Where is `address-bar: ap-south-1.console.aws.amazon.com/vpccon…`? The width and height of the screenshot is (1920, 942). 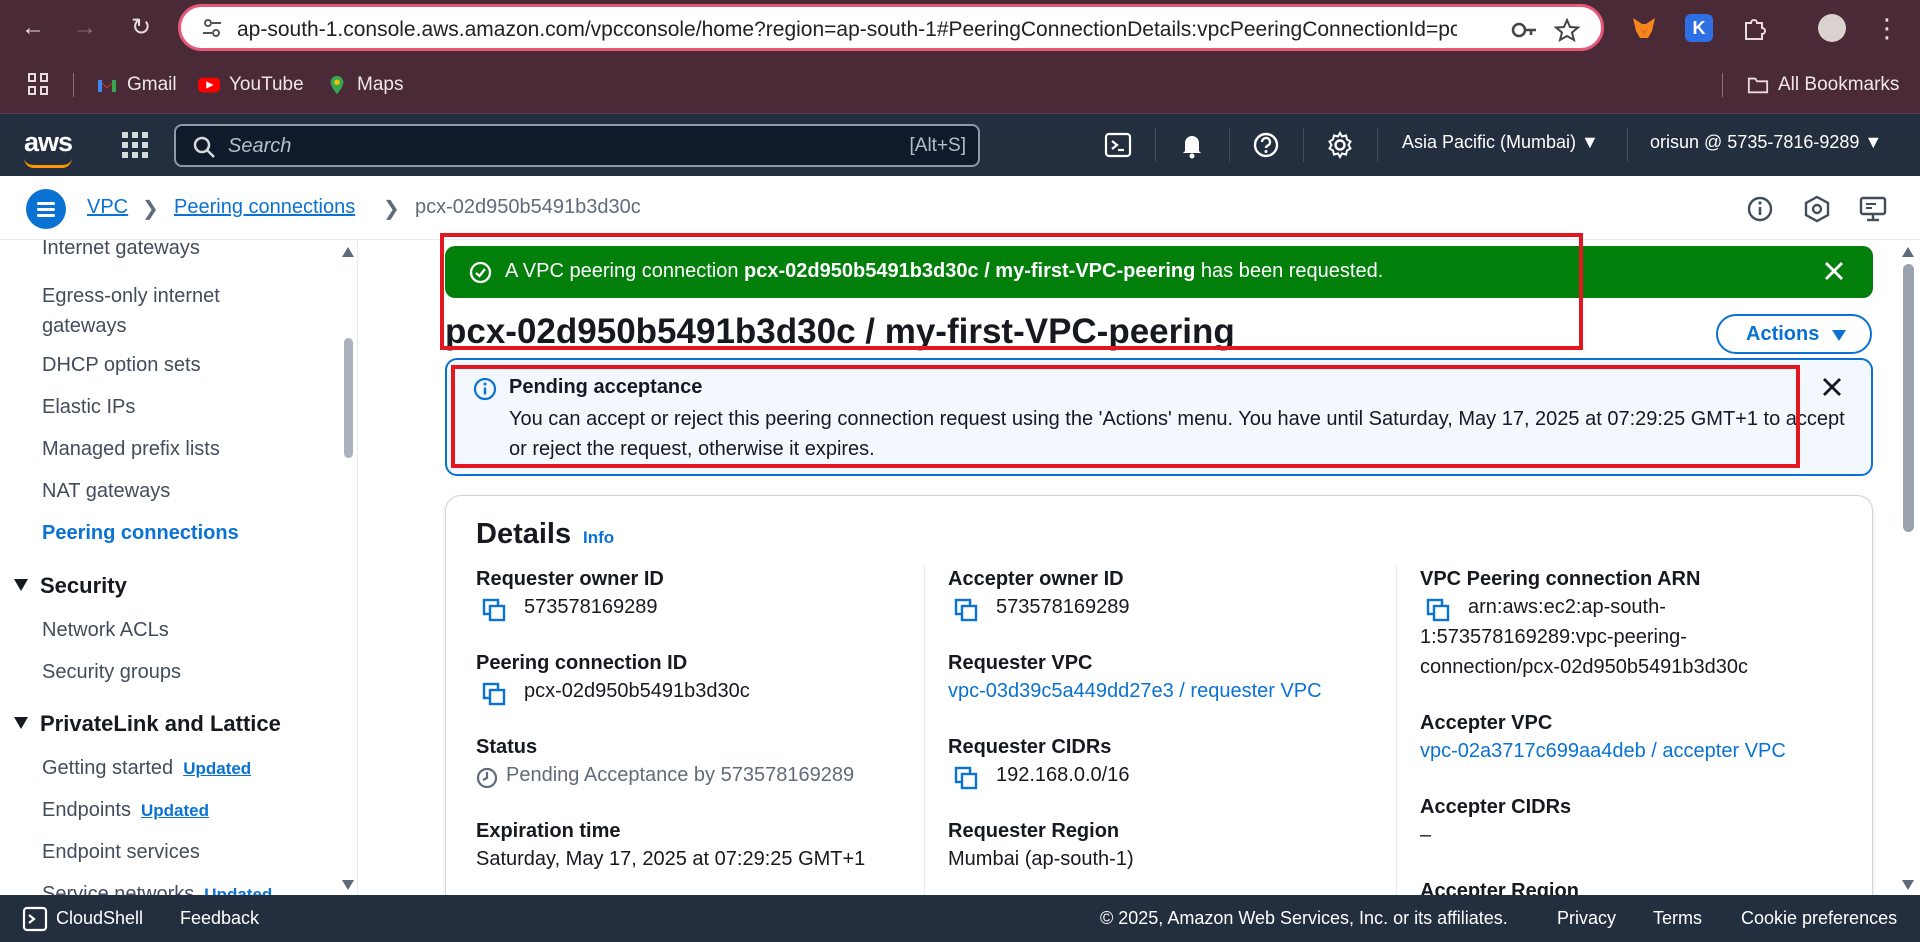
address-bar: ap-south-1.console.aws.amazon.com/vpccon… is located at coordinates (891, 27).